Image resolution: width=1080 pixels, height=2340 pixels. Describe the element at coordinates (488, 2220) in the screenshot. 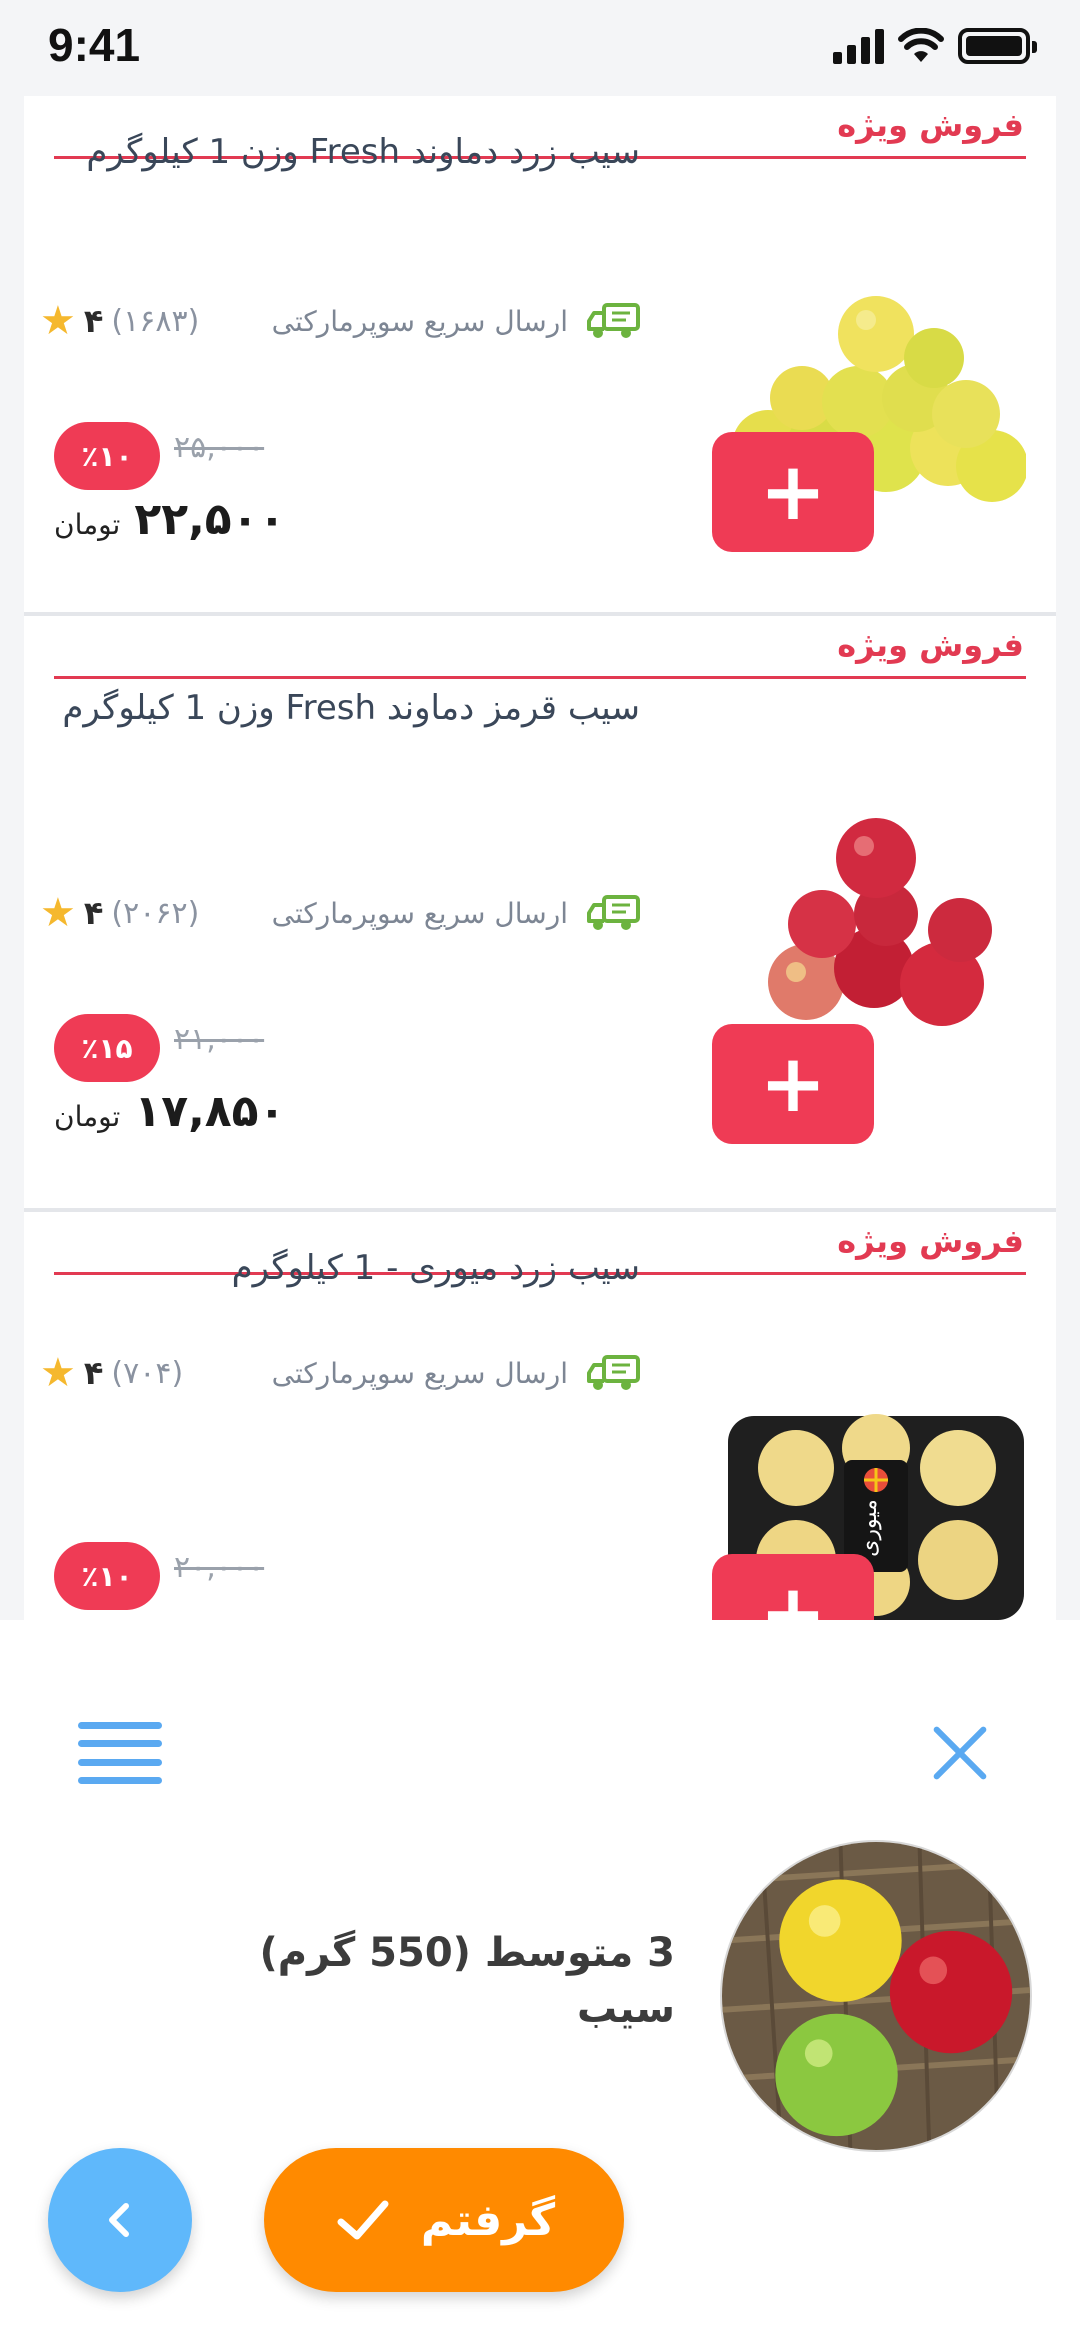

I see `confirm-label: گرفتم` at that location.